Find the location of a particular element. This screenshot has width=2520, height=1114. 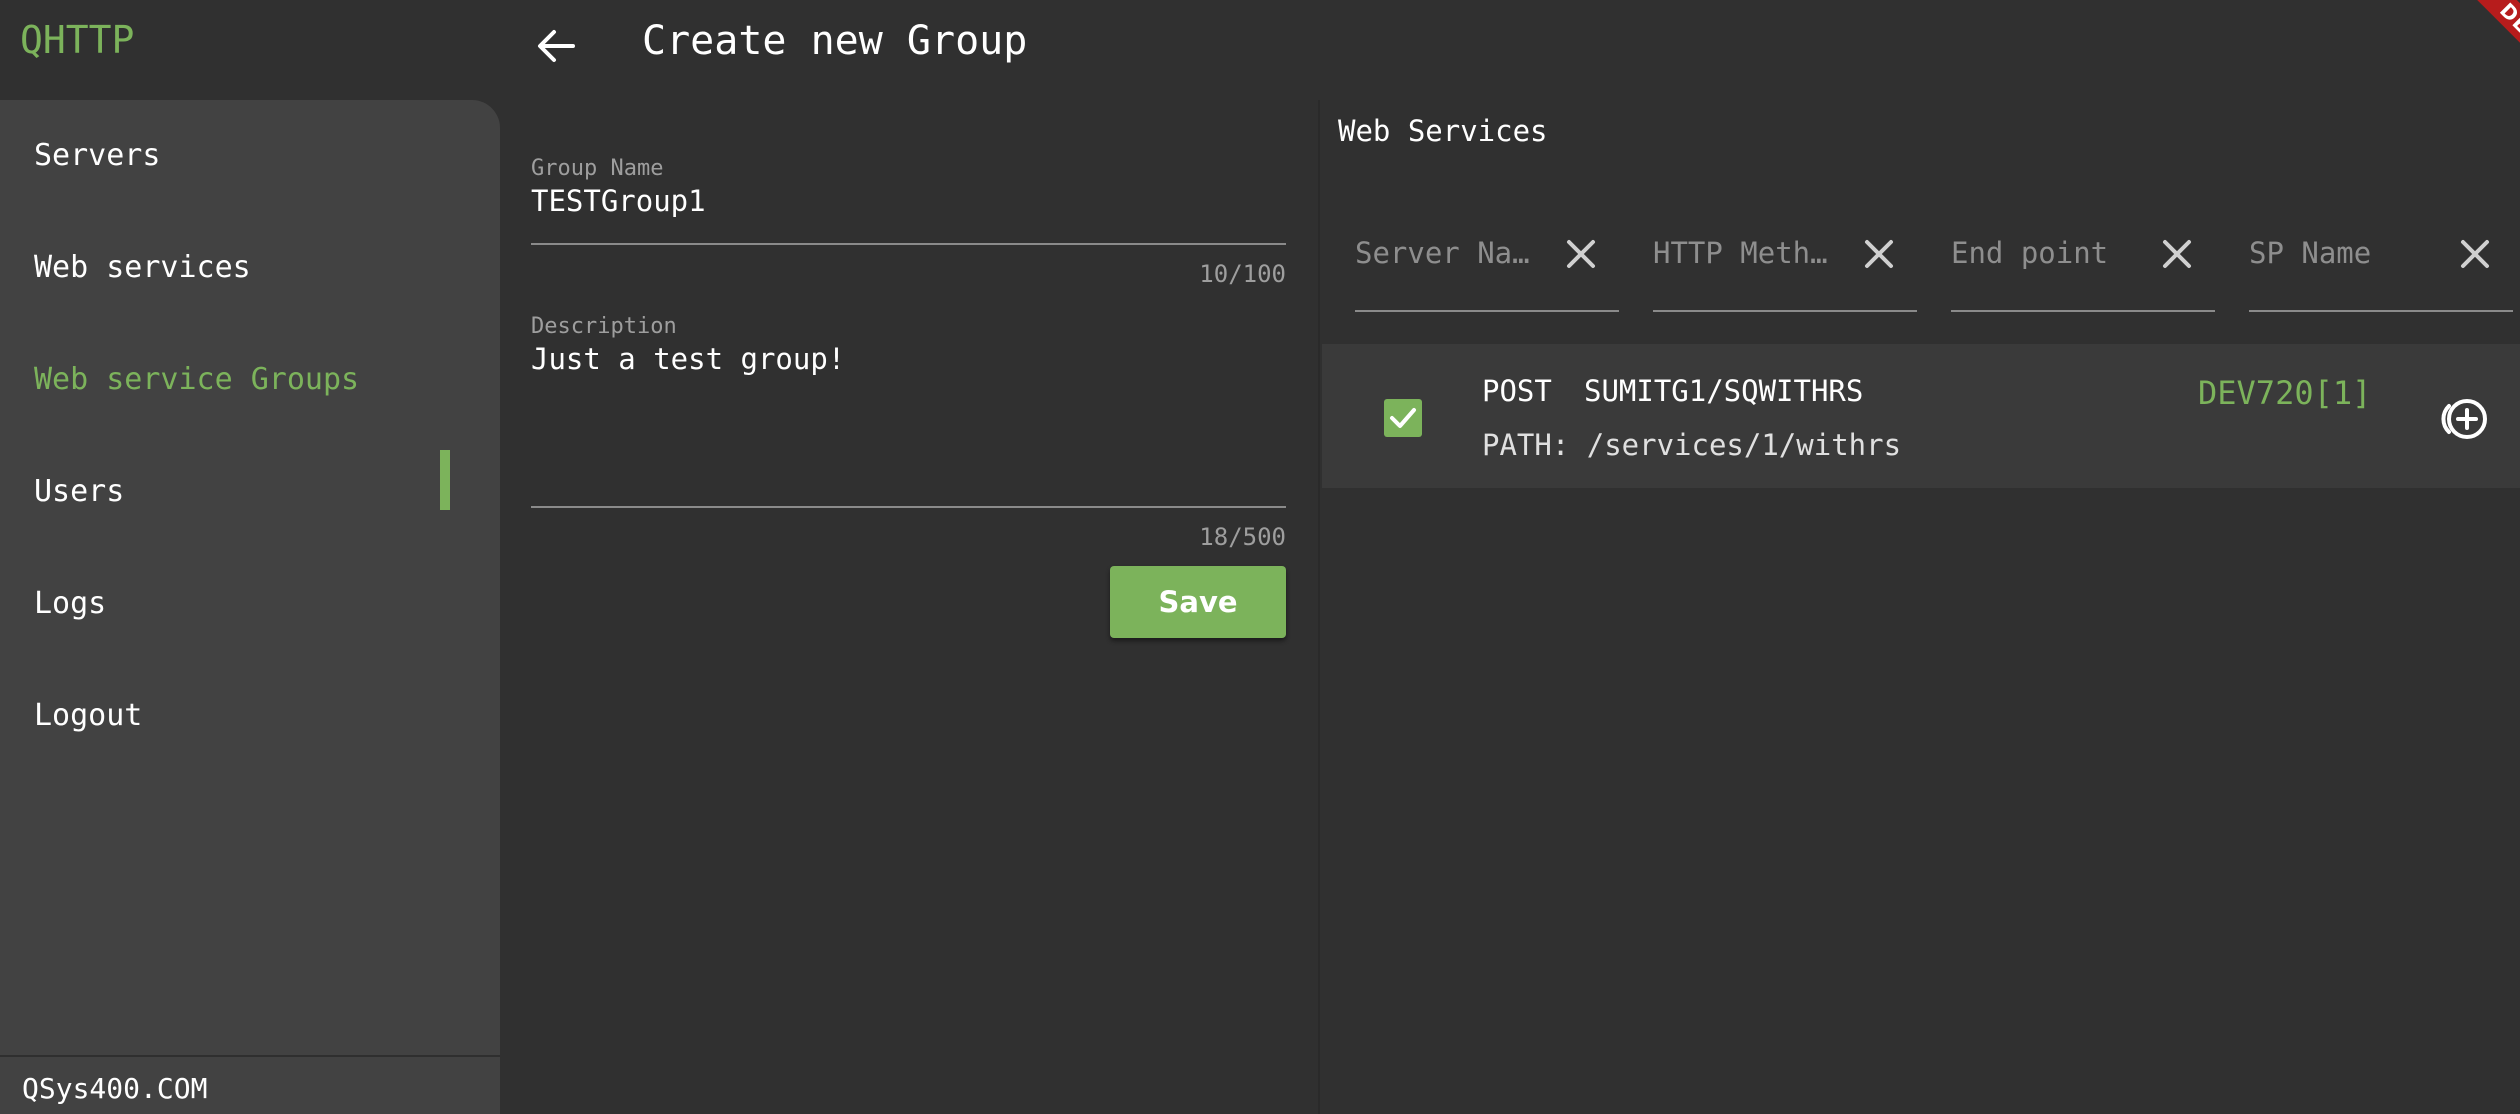

filter-end-point is located at coordinates (2083, 269).